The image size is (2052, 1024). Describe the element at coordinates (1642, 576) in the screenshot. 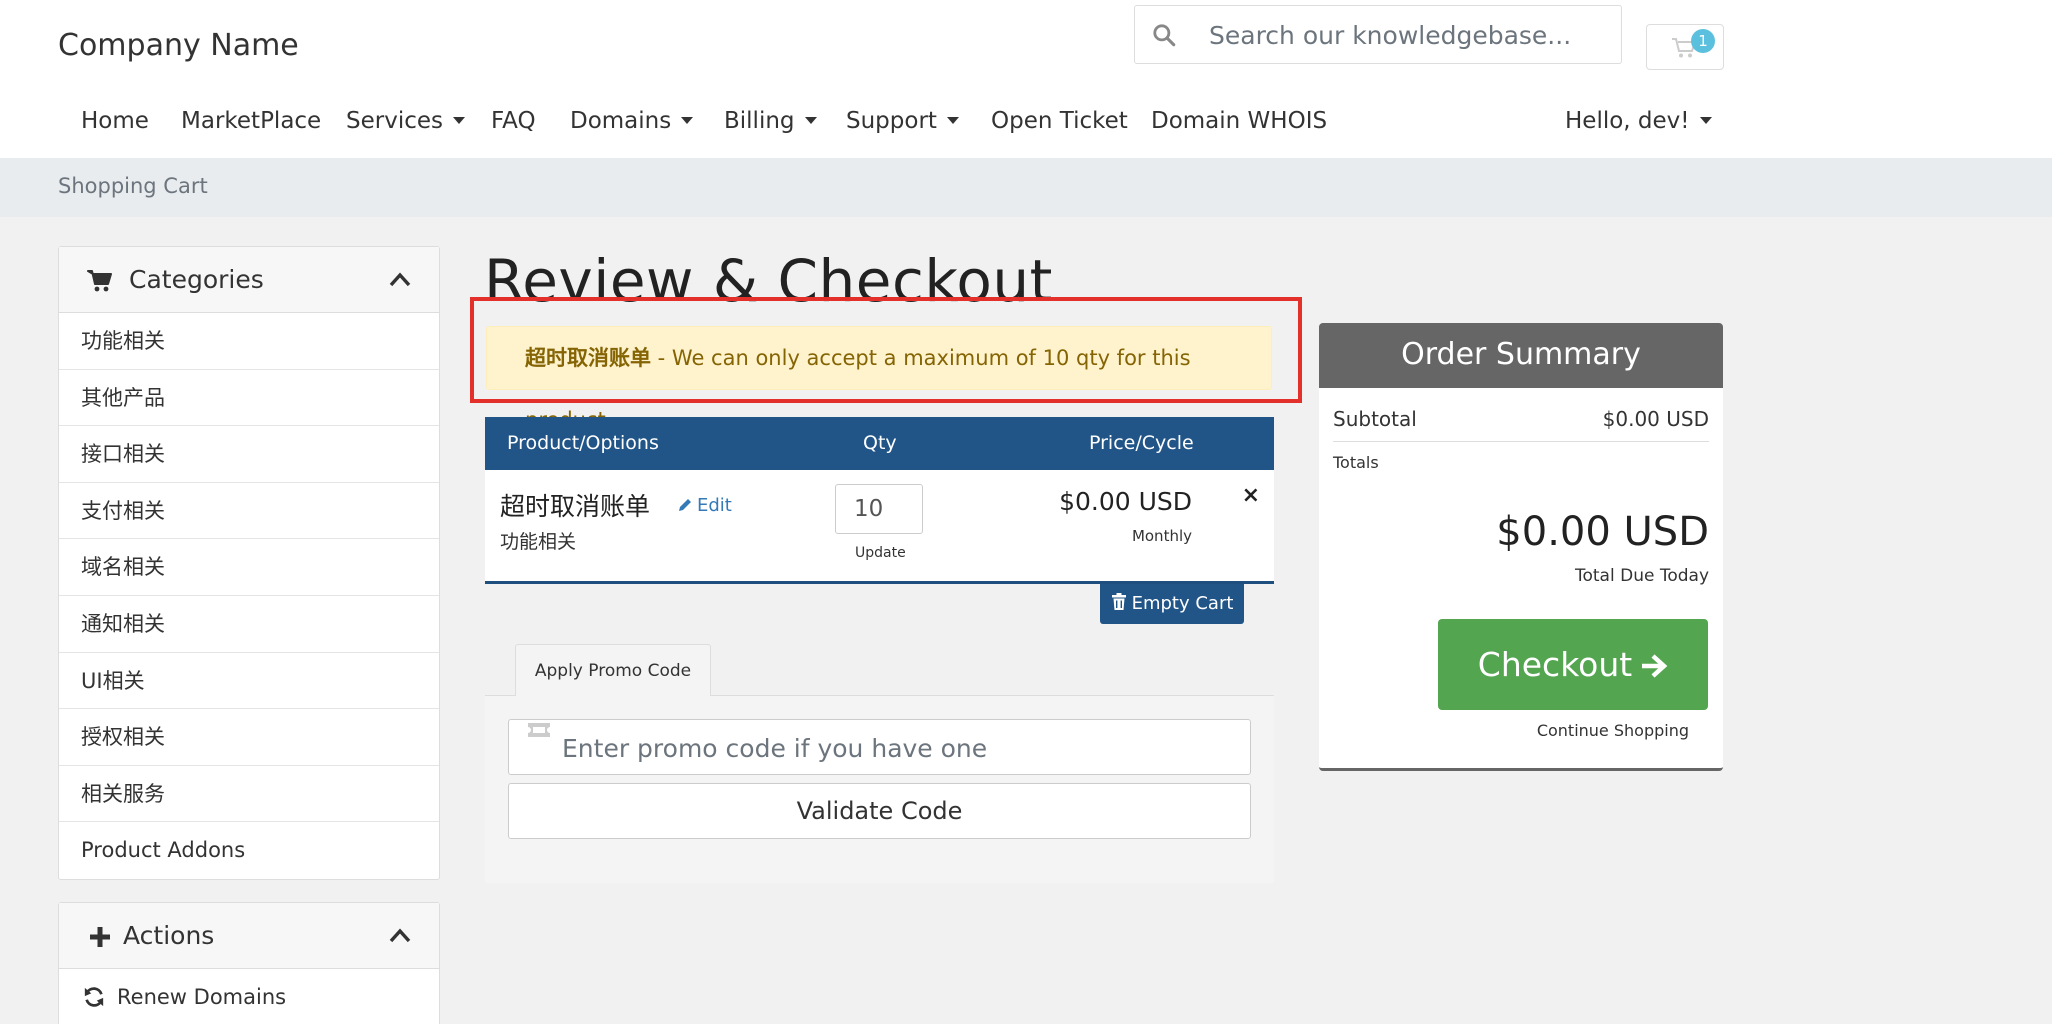

I see `total-due-label: Total Due Today` at that location.